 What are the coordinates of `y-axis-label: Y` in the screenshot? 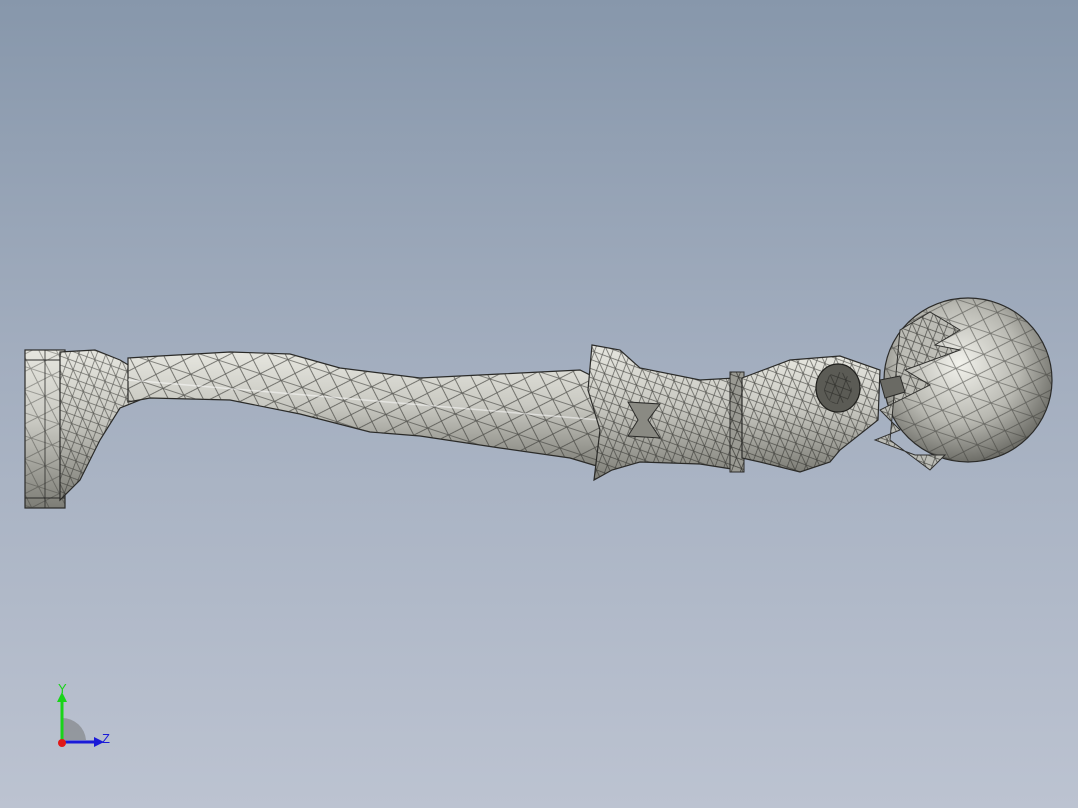 It's located at (62, 688).